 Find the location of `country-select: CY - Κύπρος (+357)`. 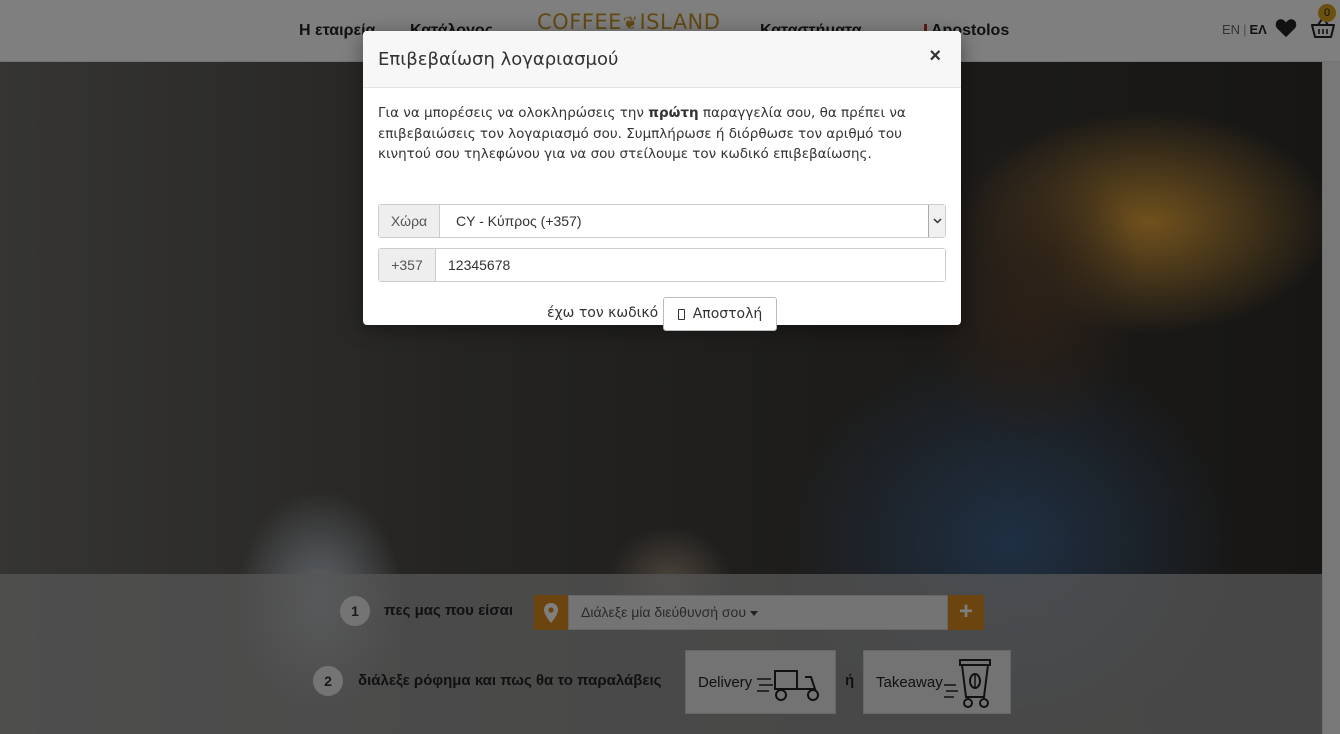

country-select: CY - Κύπρος (+357) is located at coordinates (692, 221).